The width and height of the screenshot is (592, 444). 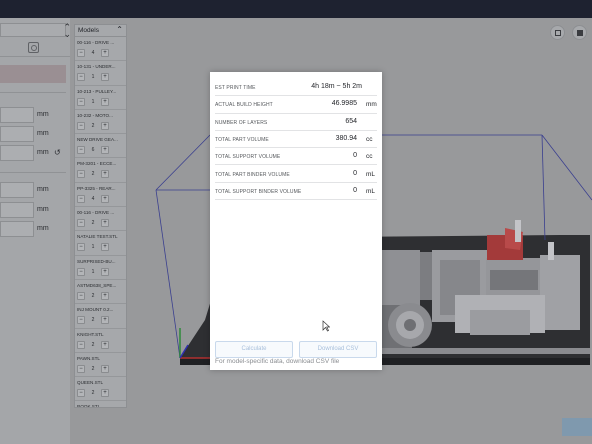 I want to click on search-row, so click(x=35, y=48).